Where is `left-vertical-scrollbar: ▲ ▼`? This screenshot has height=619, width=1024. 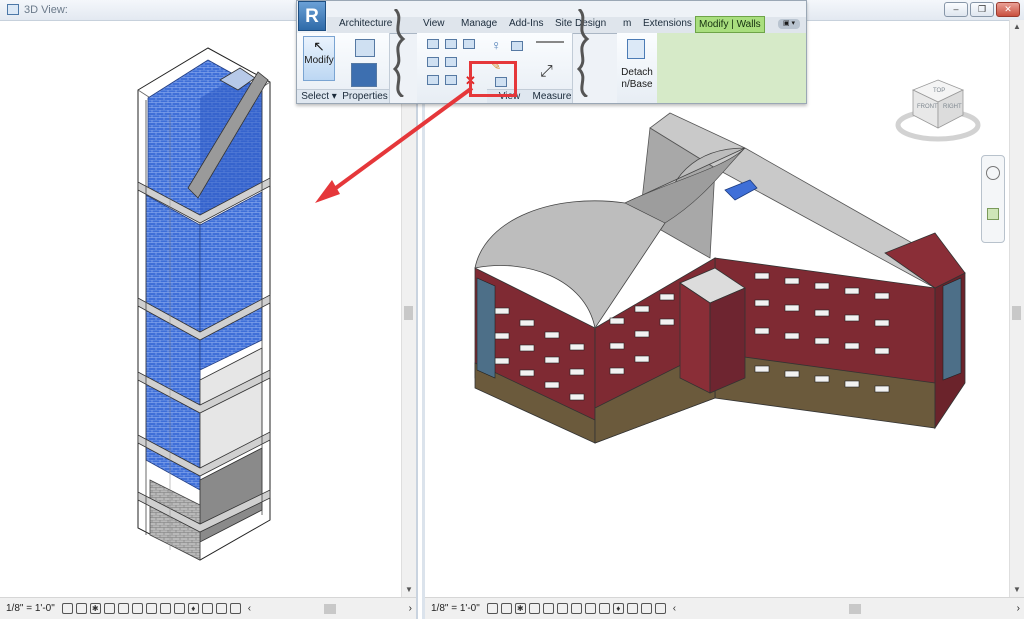
left-vertical-scrollbar: ▲ ▼ is located at coordinates (408, 308).